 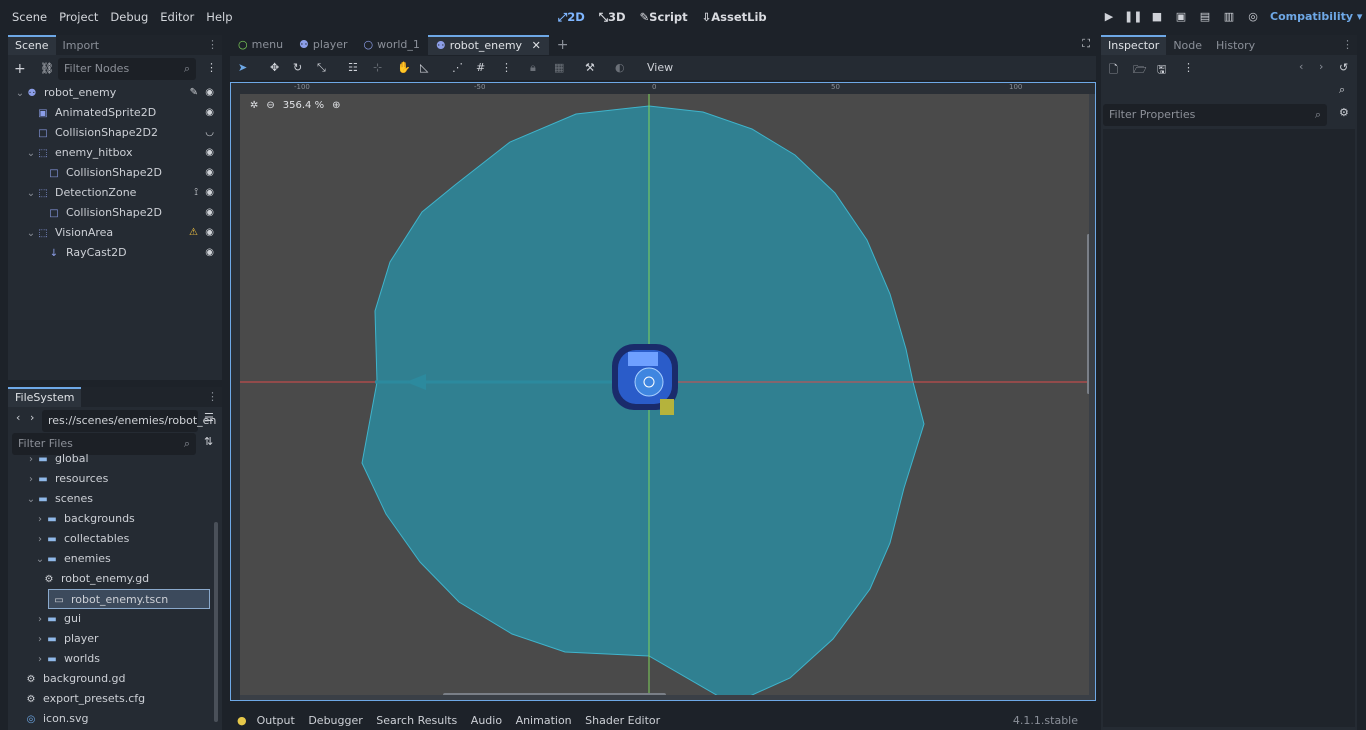 What do you see at coordinates (32, 417) in the screenshot?
I see `forward-icon: ›` at bounding box center [32, 417].